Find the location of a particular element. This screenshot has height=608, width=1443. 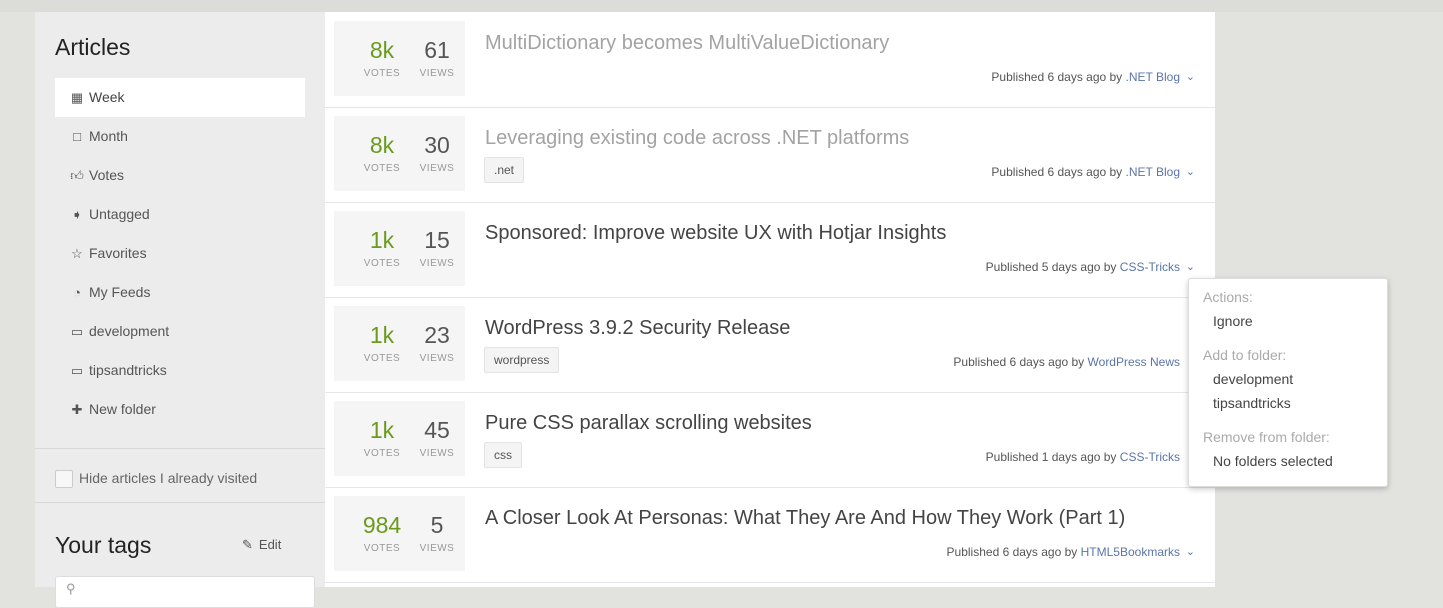

views-count: 30 is located at coordinates (437, 145).